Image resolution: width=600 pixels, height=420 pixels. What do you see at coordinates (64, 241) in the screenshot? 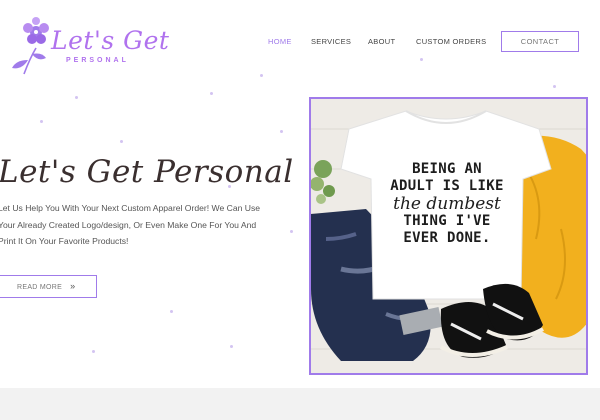
I see `hero-description-line: Print It On Your Favorite Products!` at bounding box center [64, 241].